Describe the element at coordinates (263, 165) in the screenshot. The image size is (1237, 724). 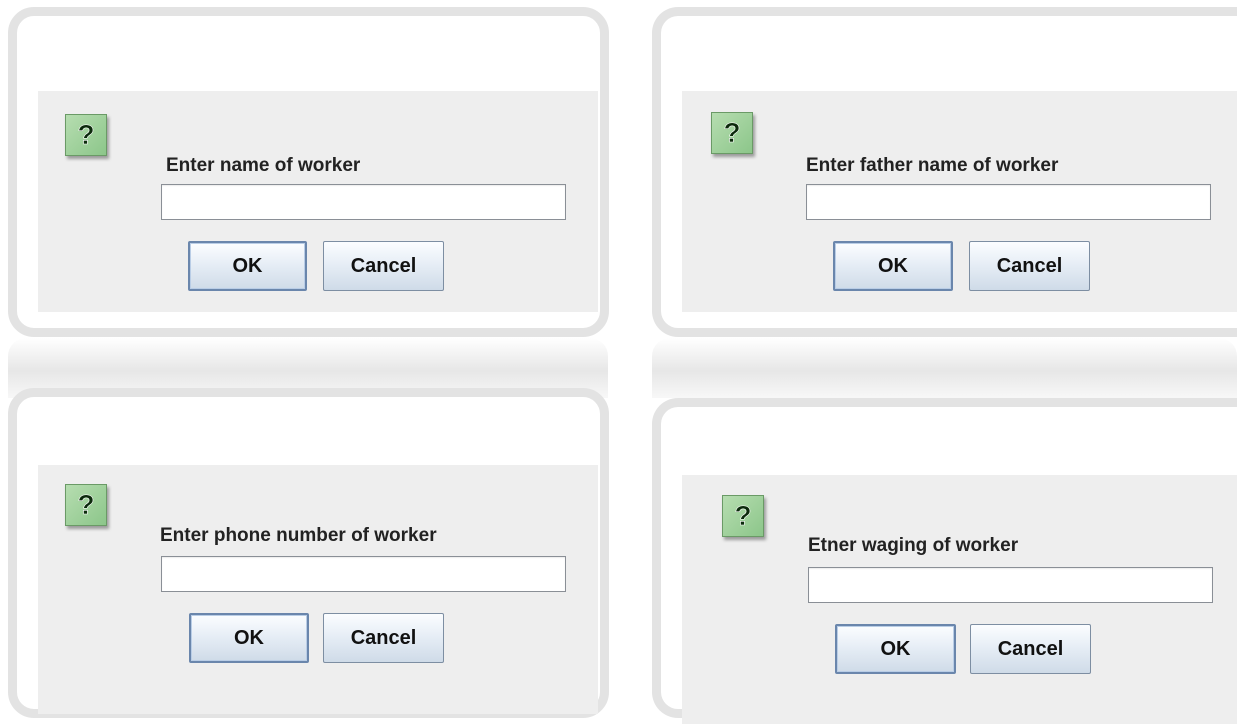
I see `prompt-label: Enter name of worker` at that location.